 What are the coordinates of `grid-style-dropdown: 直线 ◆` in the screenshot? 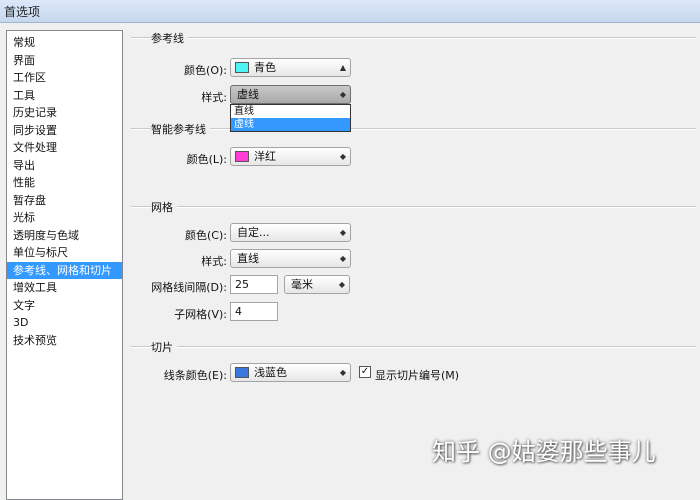 It's located at (290, 258).